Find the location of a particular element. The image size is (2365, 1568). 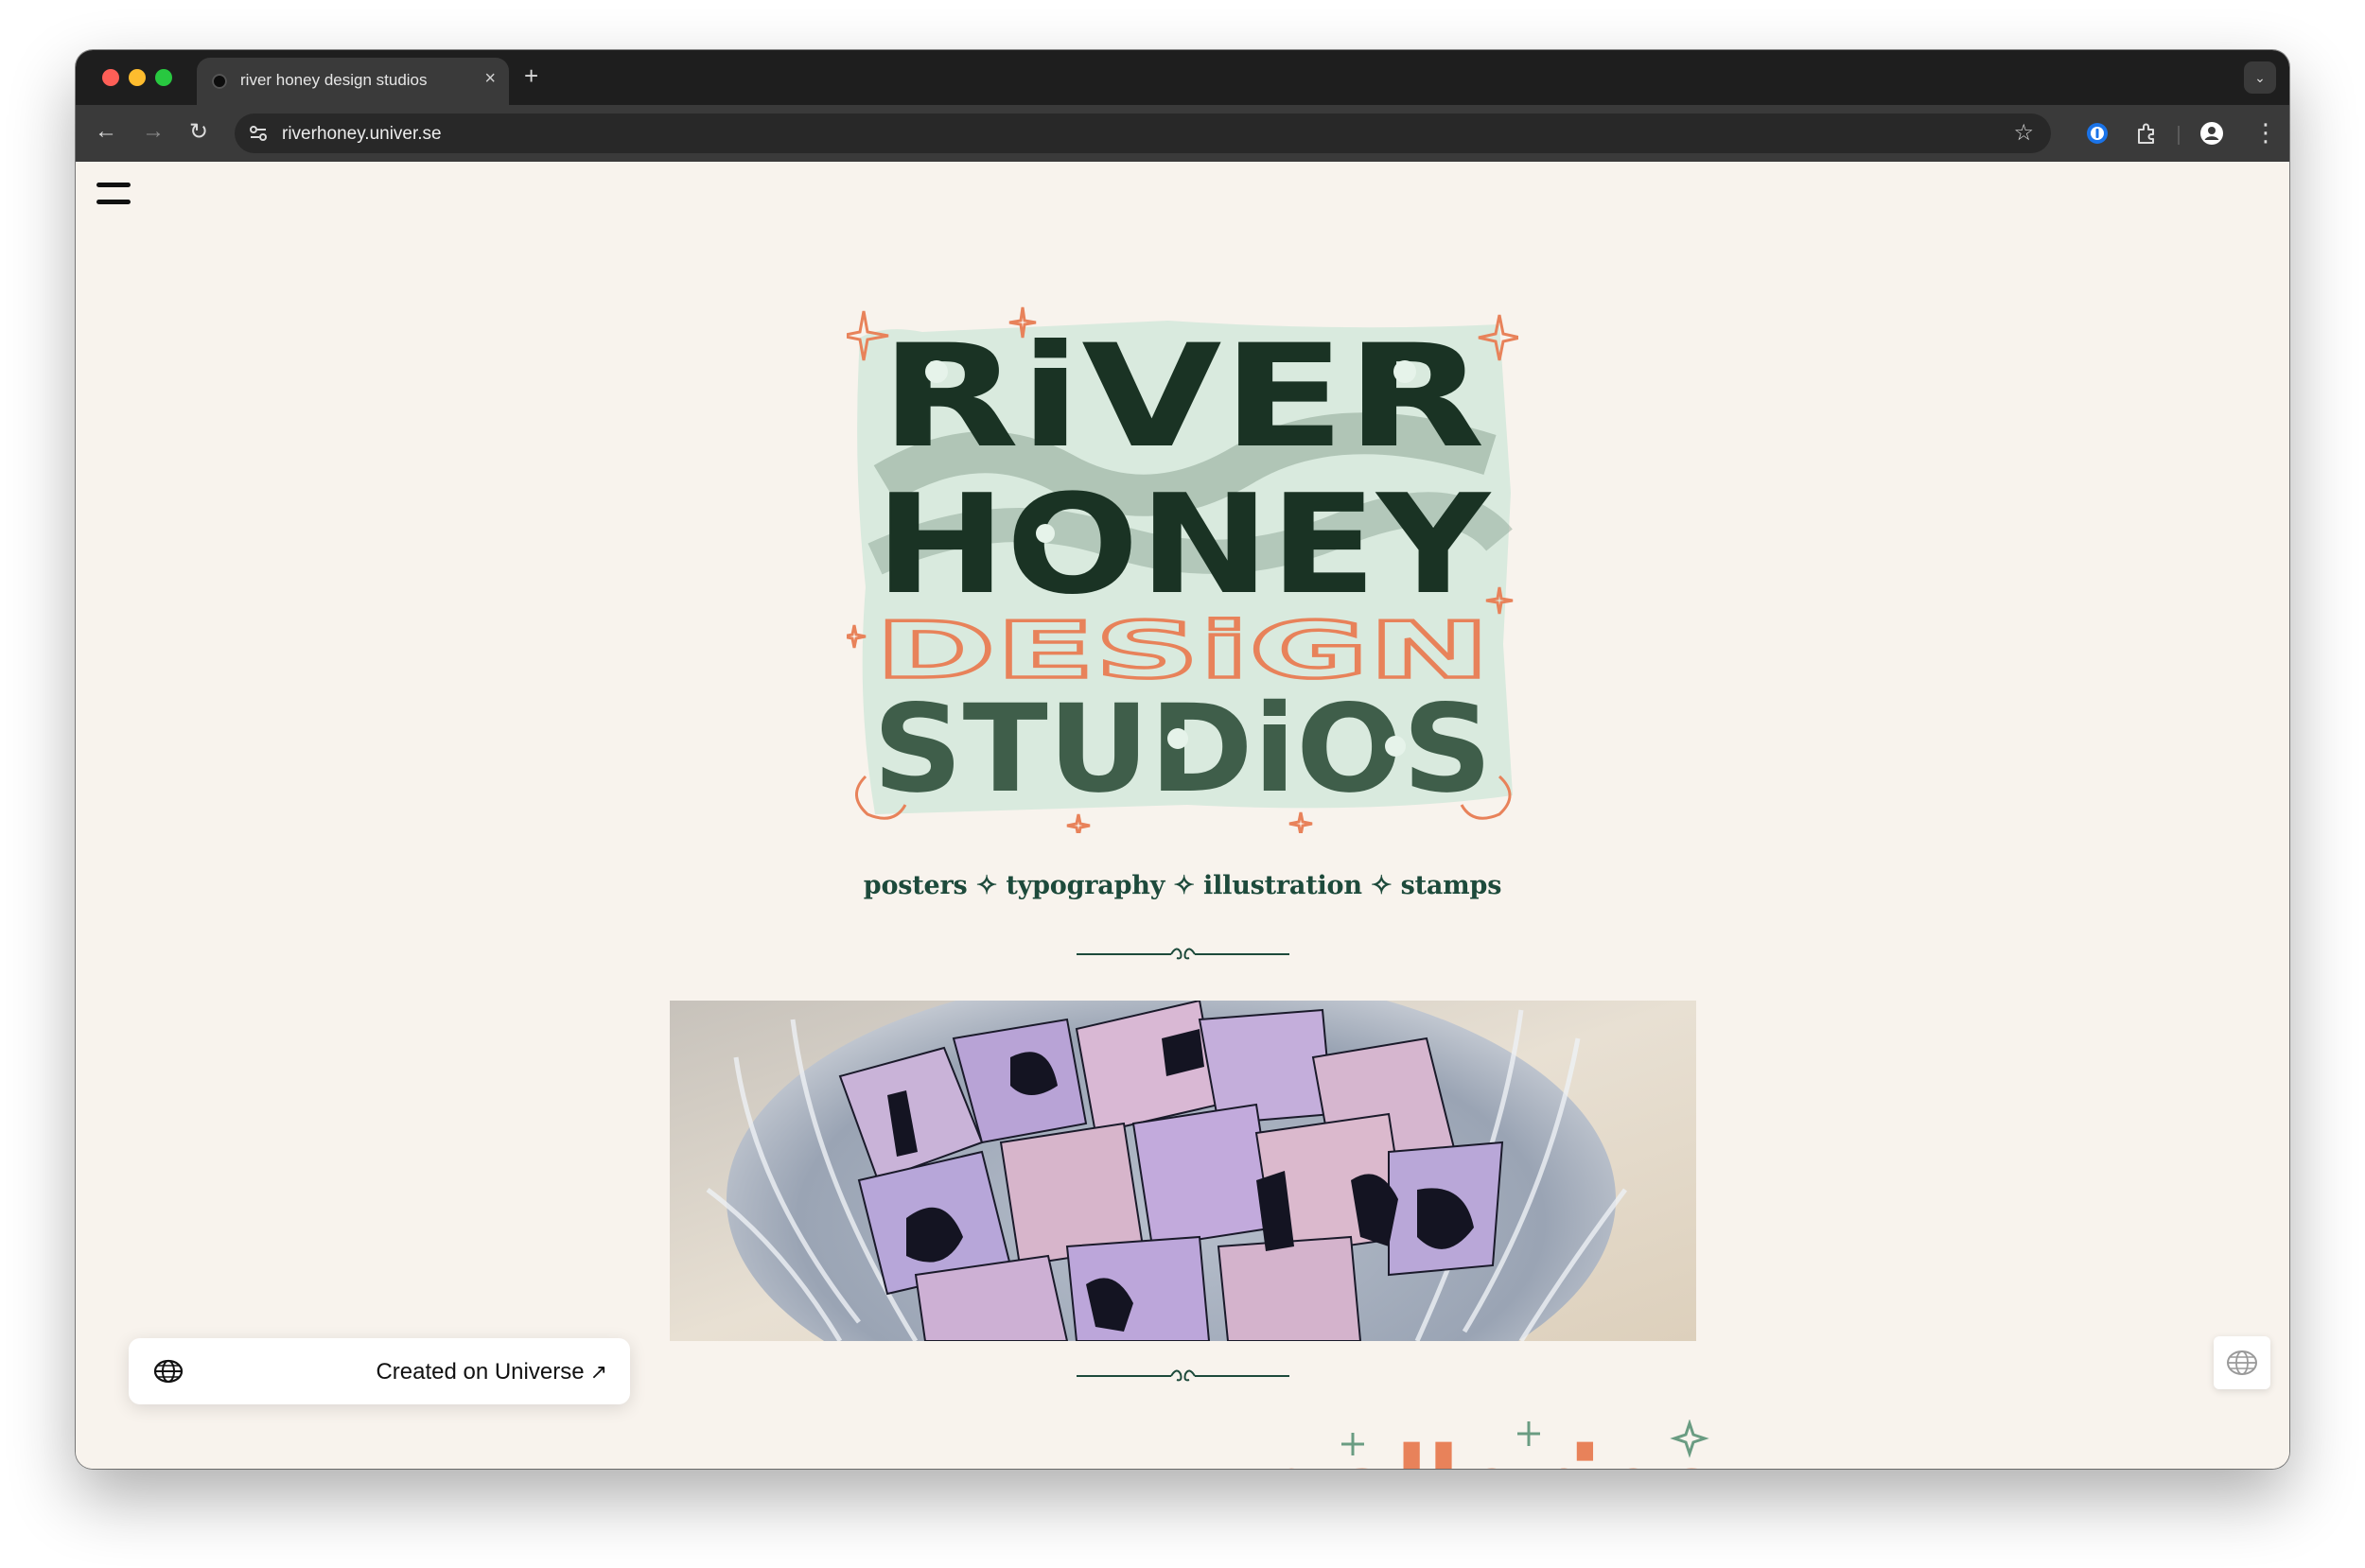

close-window-button is located at coordinates (110, 77).